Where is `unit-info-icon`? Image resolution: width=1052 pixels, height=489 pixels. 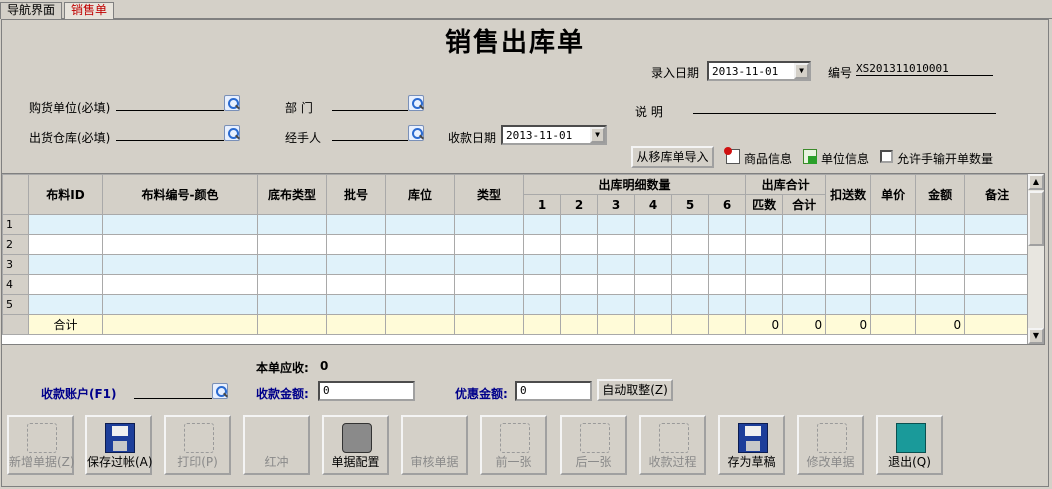 unit-info-icon is located at coordinates (810, 156).